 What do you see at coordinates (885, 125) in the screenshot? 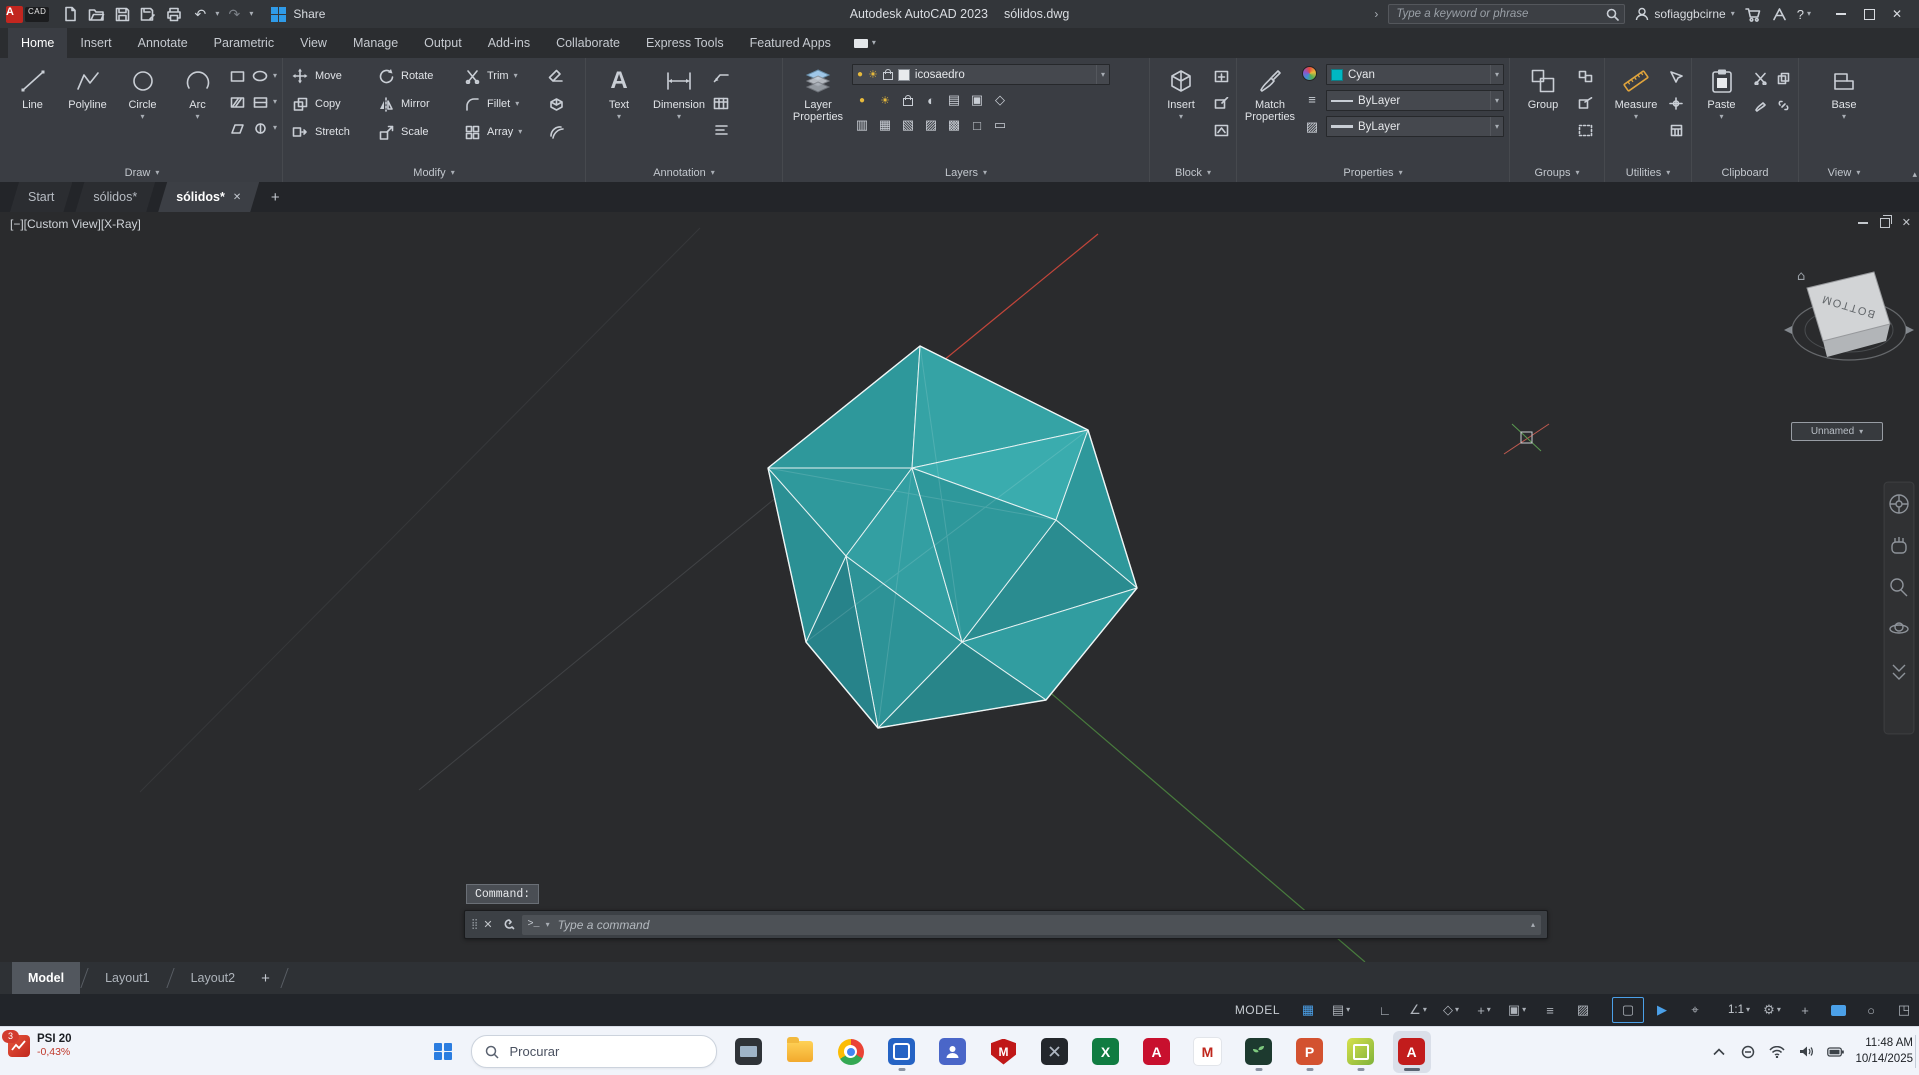
I see `layer-vpfreeze-icon: ▦` at bounding box center [885, 125].